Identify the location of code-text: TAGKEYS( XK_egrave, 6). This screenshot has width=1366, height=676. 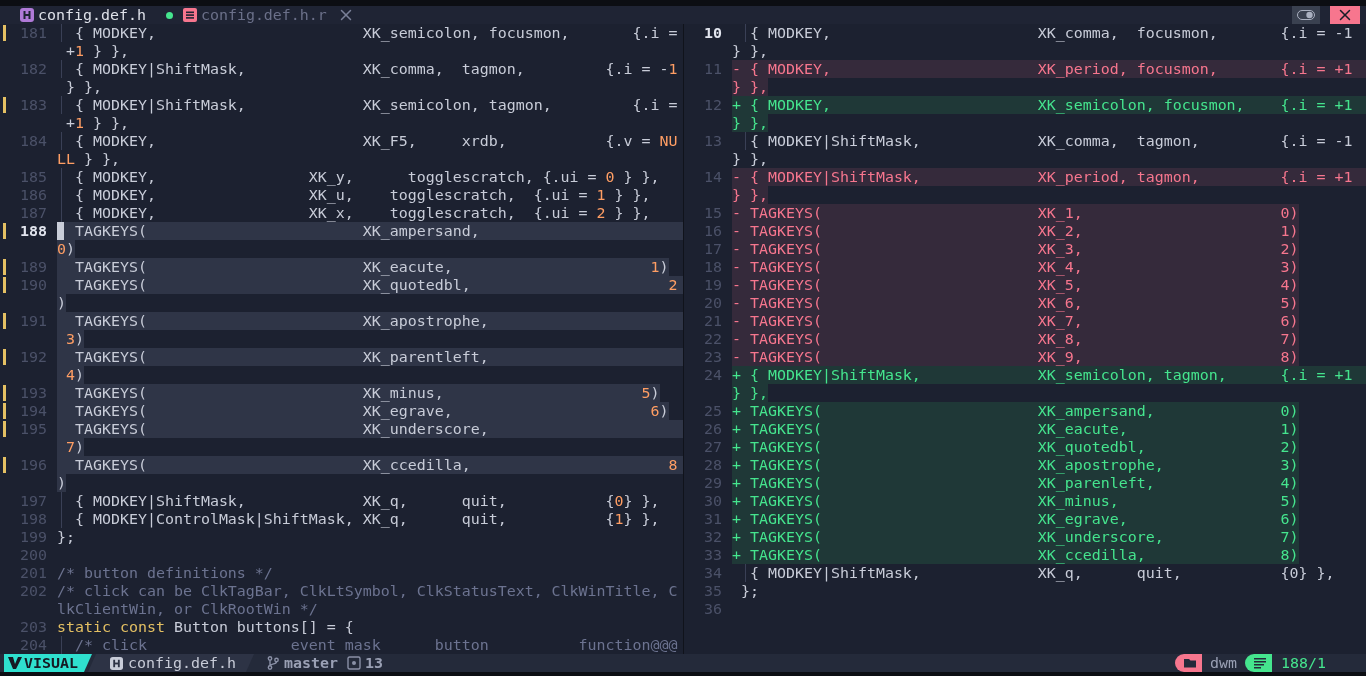
(363, 411).